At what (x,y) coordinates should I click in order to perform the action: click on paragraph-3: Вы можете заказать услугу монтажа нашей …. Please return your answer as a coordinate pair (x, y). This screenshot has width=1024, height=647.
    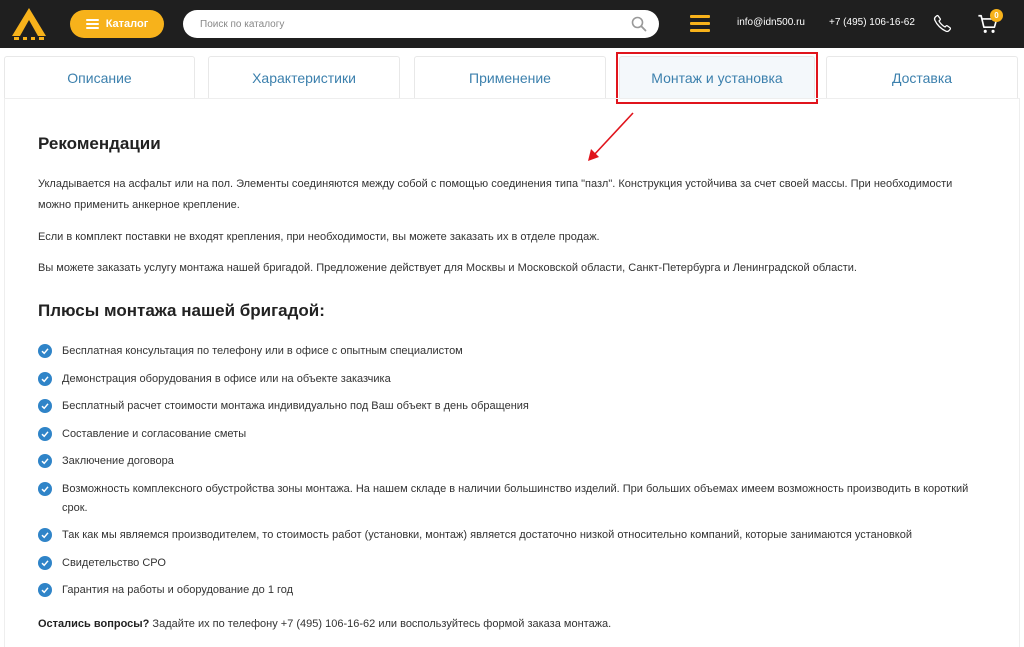
    Looking at the image, I should click on (447, 268).